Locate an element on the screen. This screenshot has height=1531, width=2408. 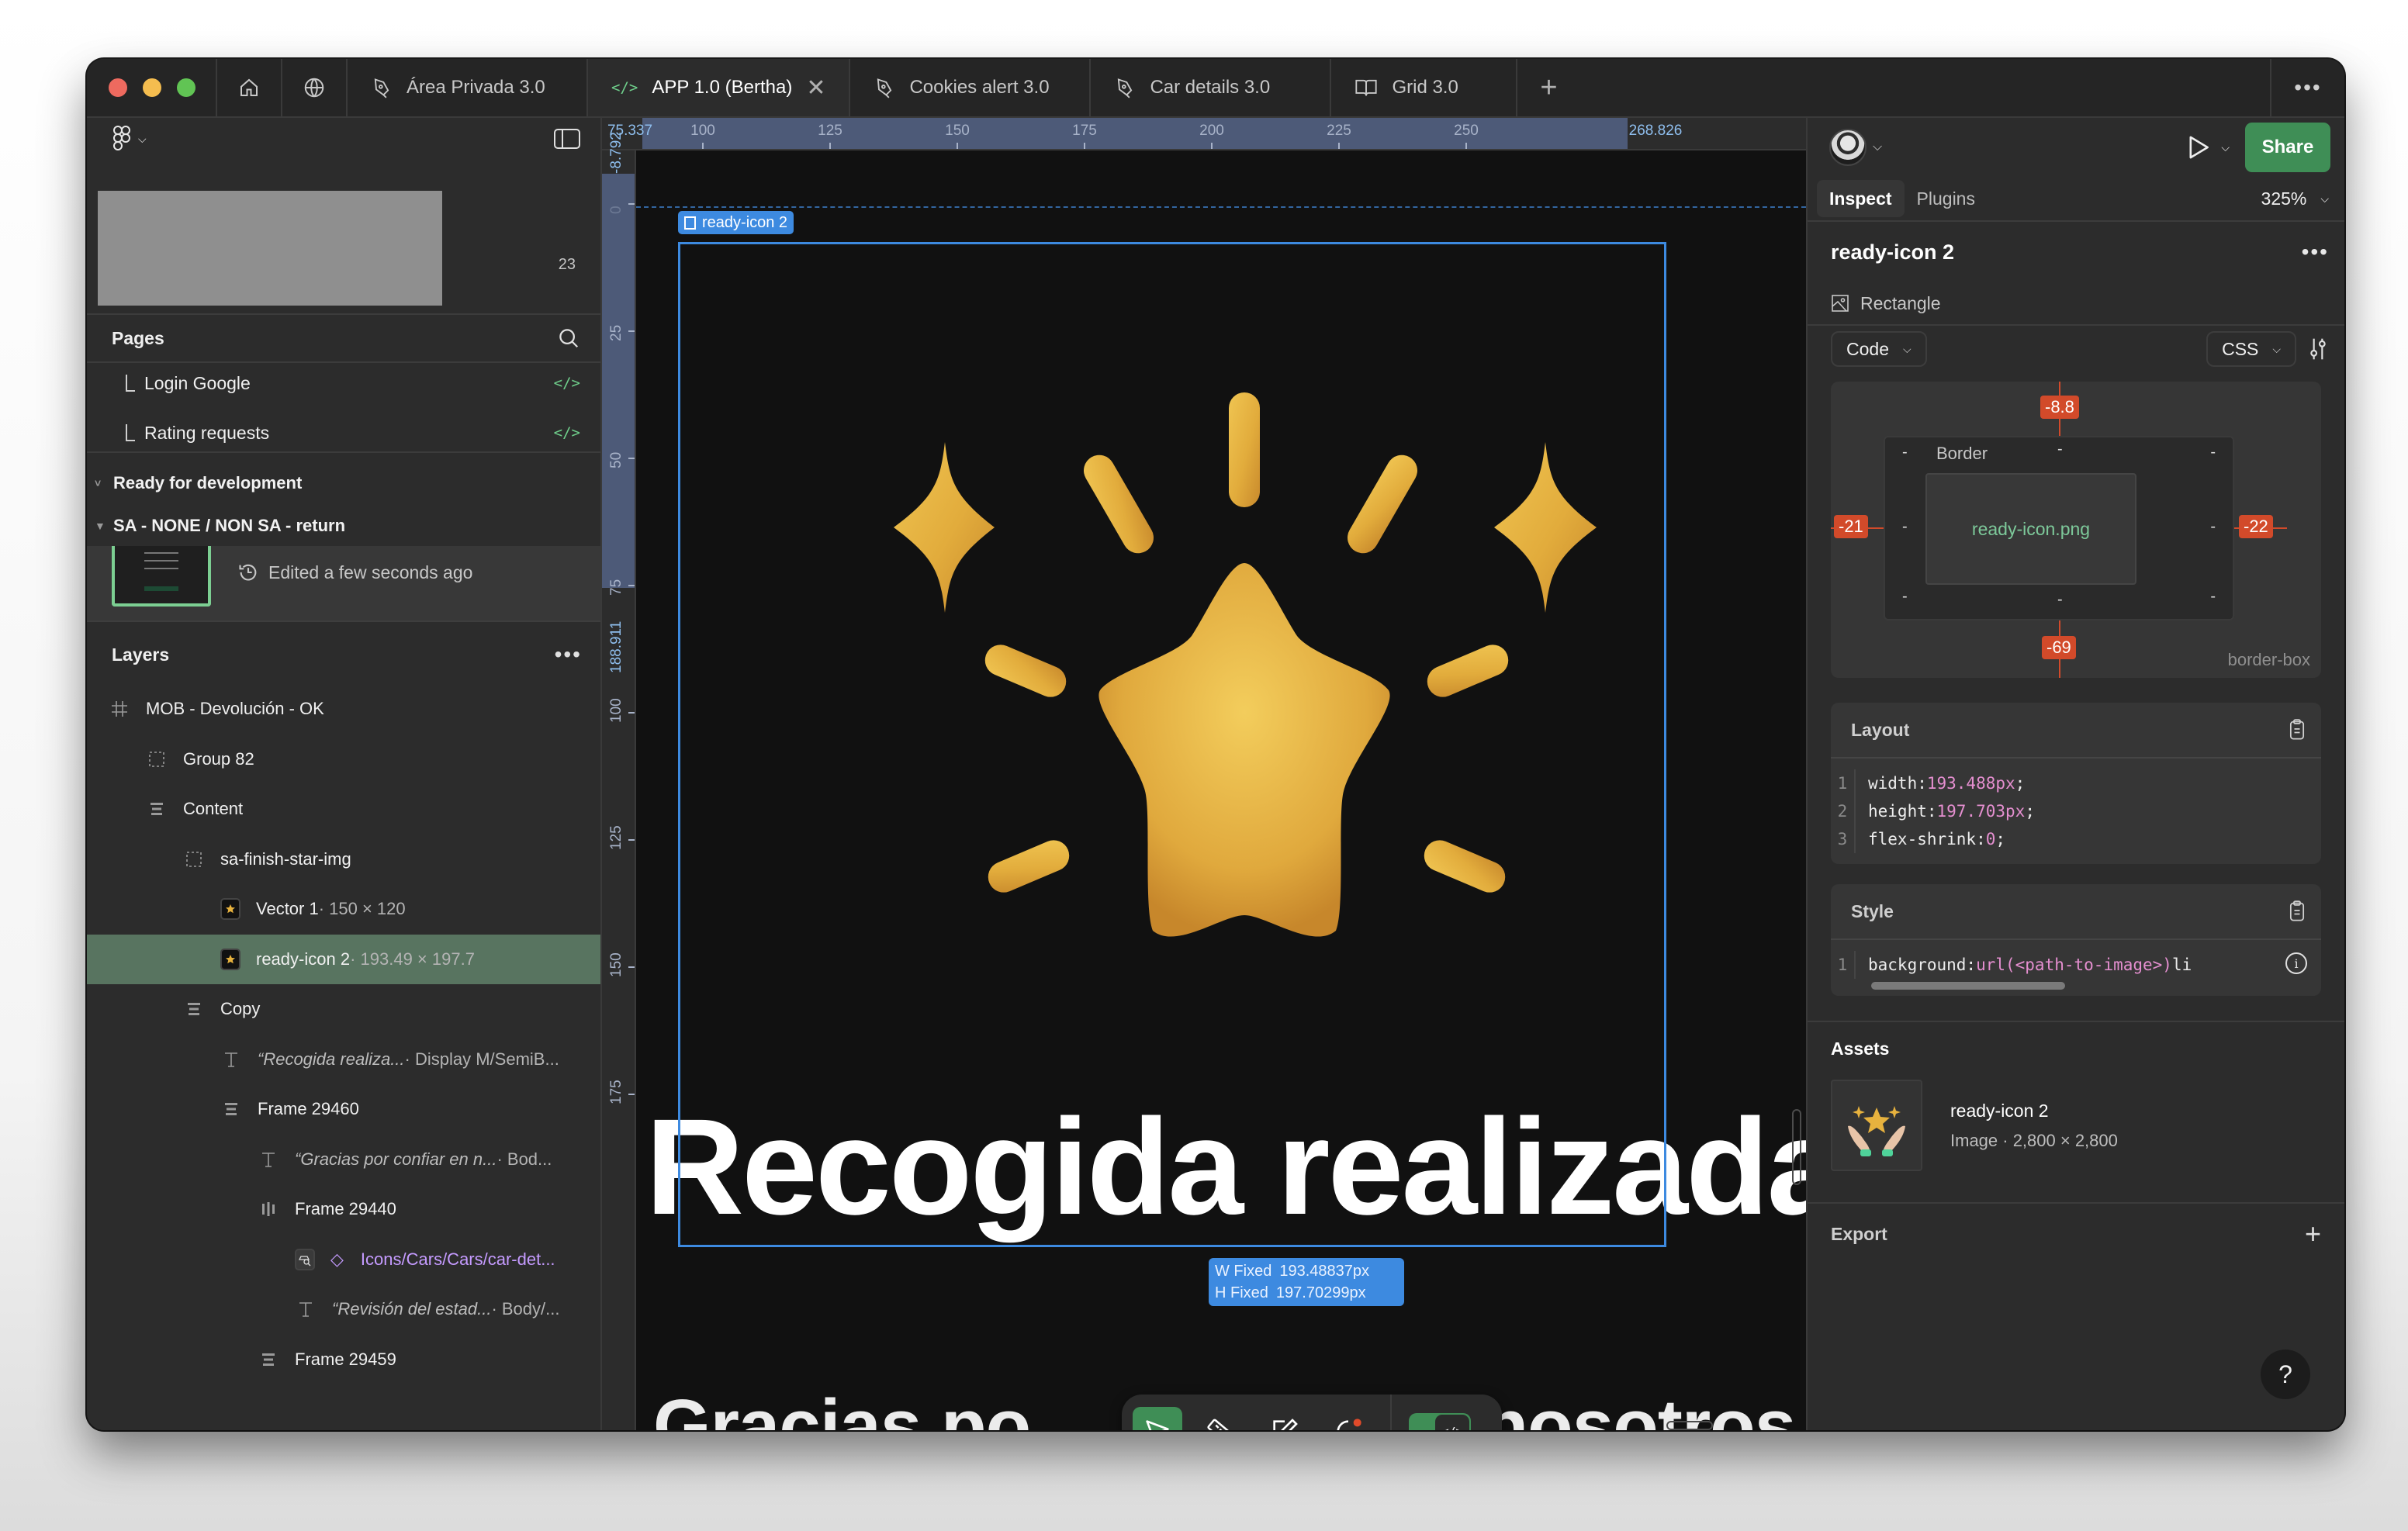
horizontal-ruler: 75.337 268.826 100 125 150 175 200 225 250 is located at coordinates (1204, 134).